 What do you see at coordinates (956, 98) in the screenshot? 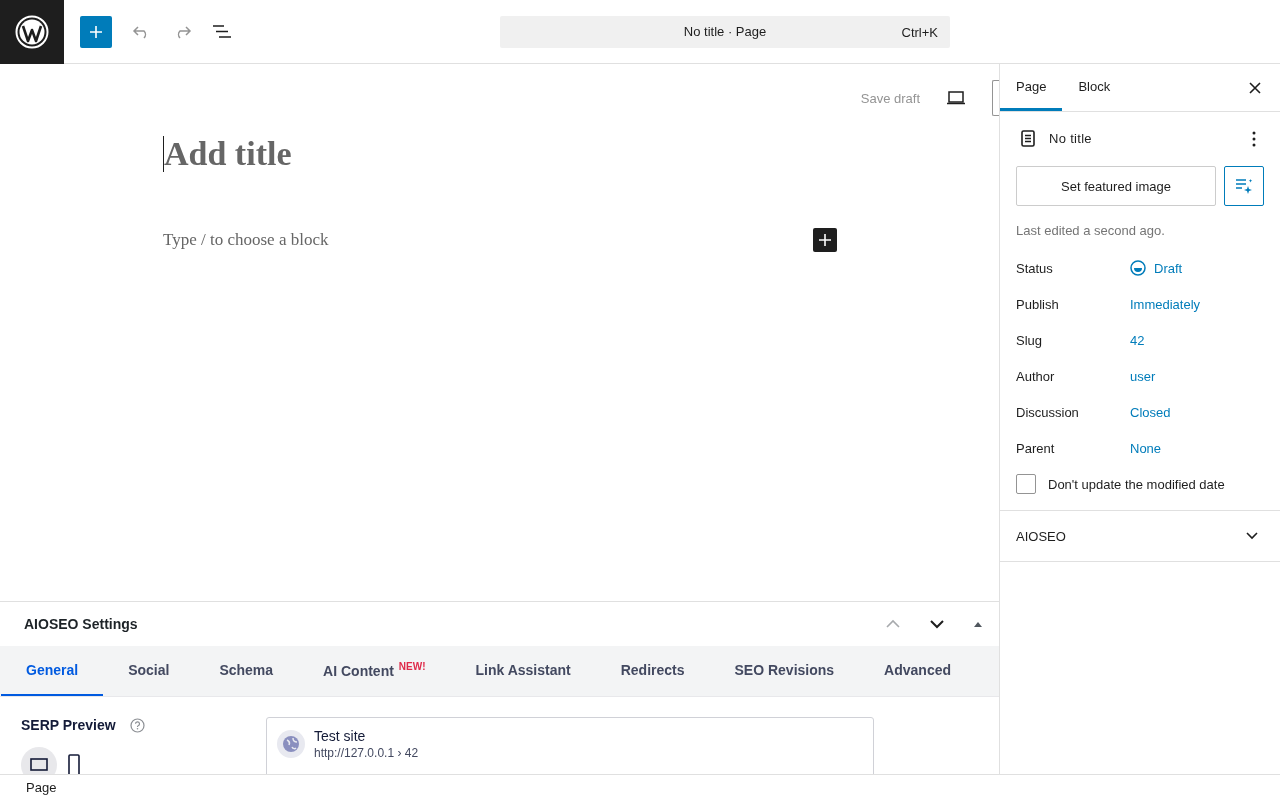
I see `laptop-icon` at bounding box center [956, 98].